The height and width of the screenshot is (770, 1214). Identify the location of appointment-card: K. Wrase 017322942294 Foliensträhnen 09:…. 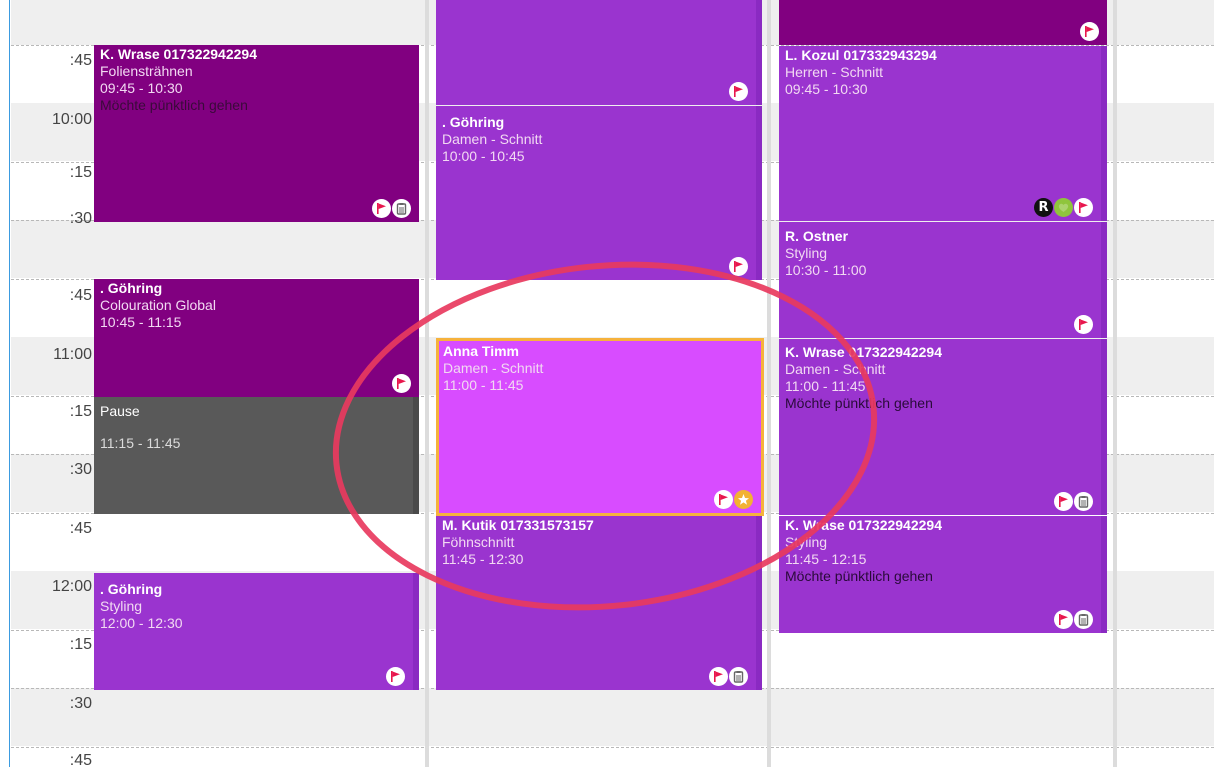
(256, 133).